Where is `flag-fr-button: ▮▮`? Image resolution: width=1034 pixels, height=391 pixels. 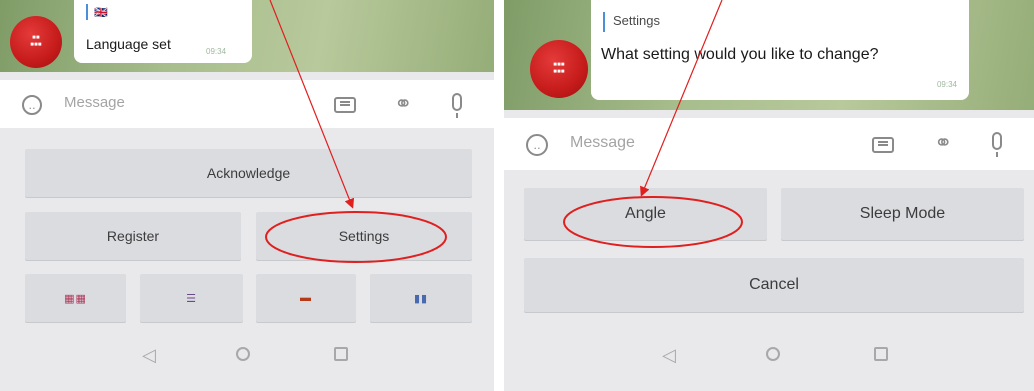
flag-fr-button: ▮▮ is located at coordinates (421, 298).